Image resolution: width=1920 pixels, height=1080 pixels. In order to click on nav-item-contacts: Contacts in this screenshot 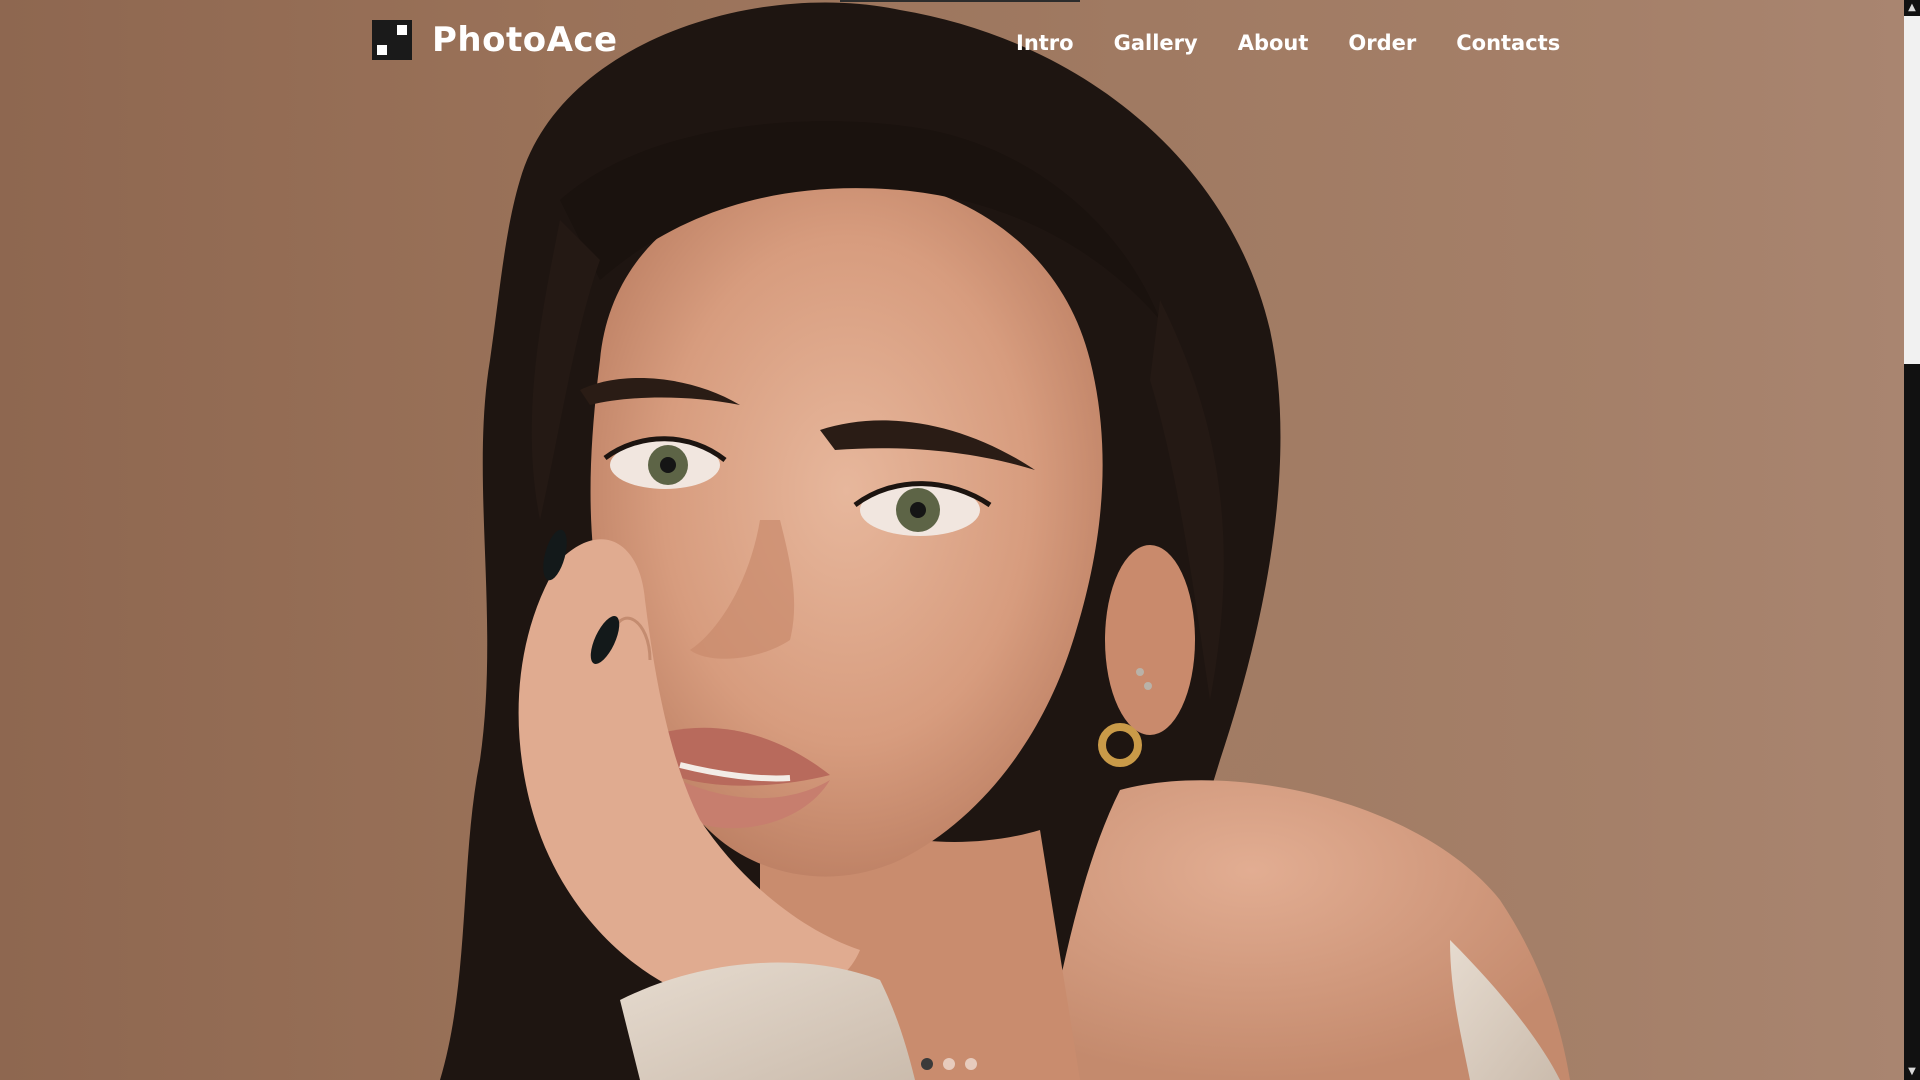, I will do `click(1508, 43)`.